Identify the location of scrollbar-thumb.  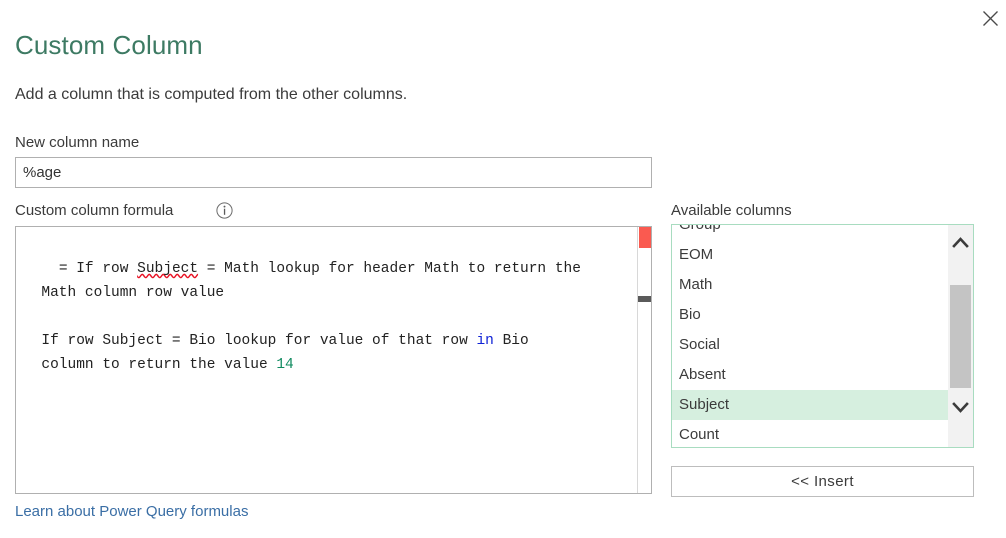
(960, 336).